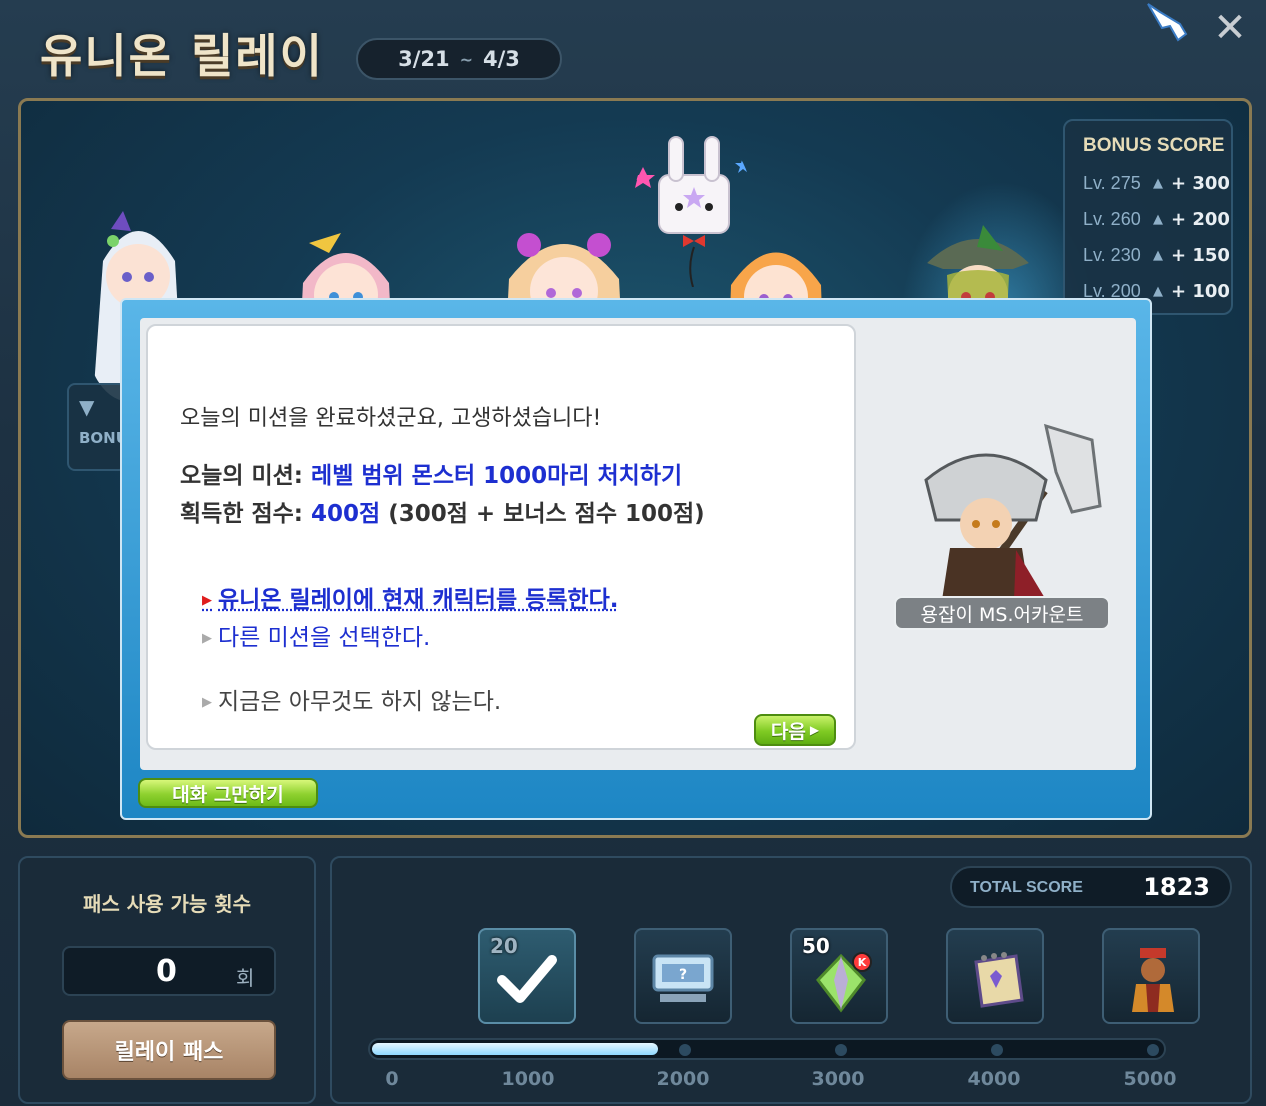  What do you see at coordinates (683, 1079) in the screenshot?
I see `tick-label: 2000` at bounding box center [683, 1079].